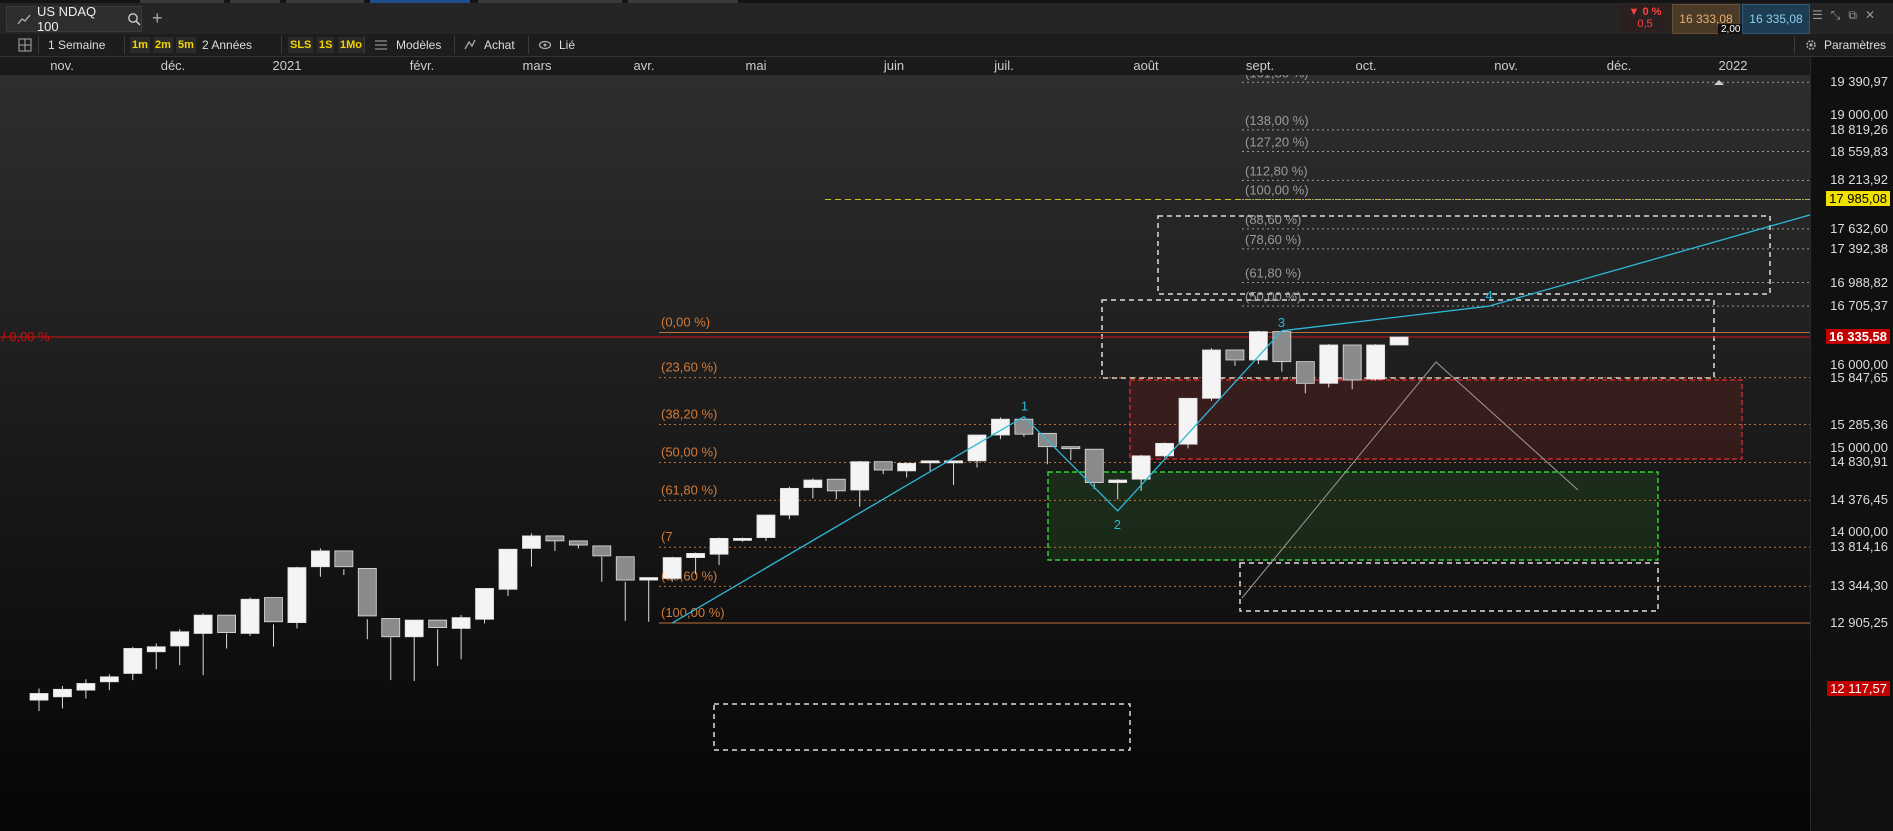 The width and height of the screenshot is (1893, 831). What do you see at coordinates (1870, 15) in the screenshot?
I see `close-icon: ✕` at bounding box center [1870, 15].